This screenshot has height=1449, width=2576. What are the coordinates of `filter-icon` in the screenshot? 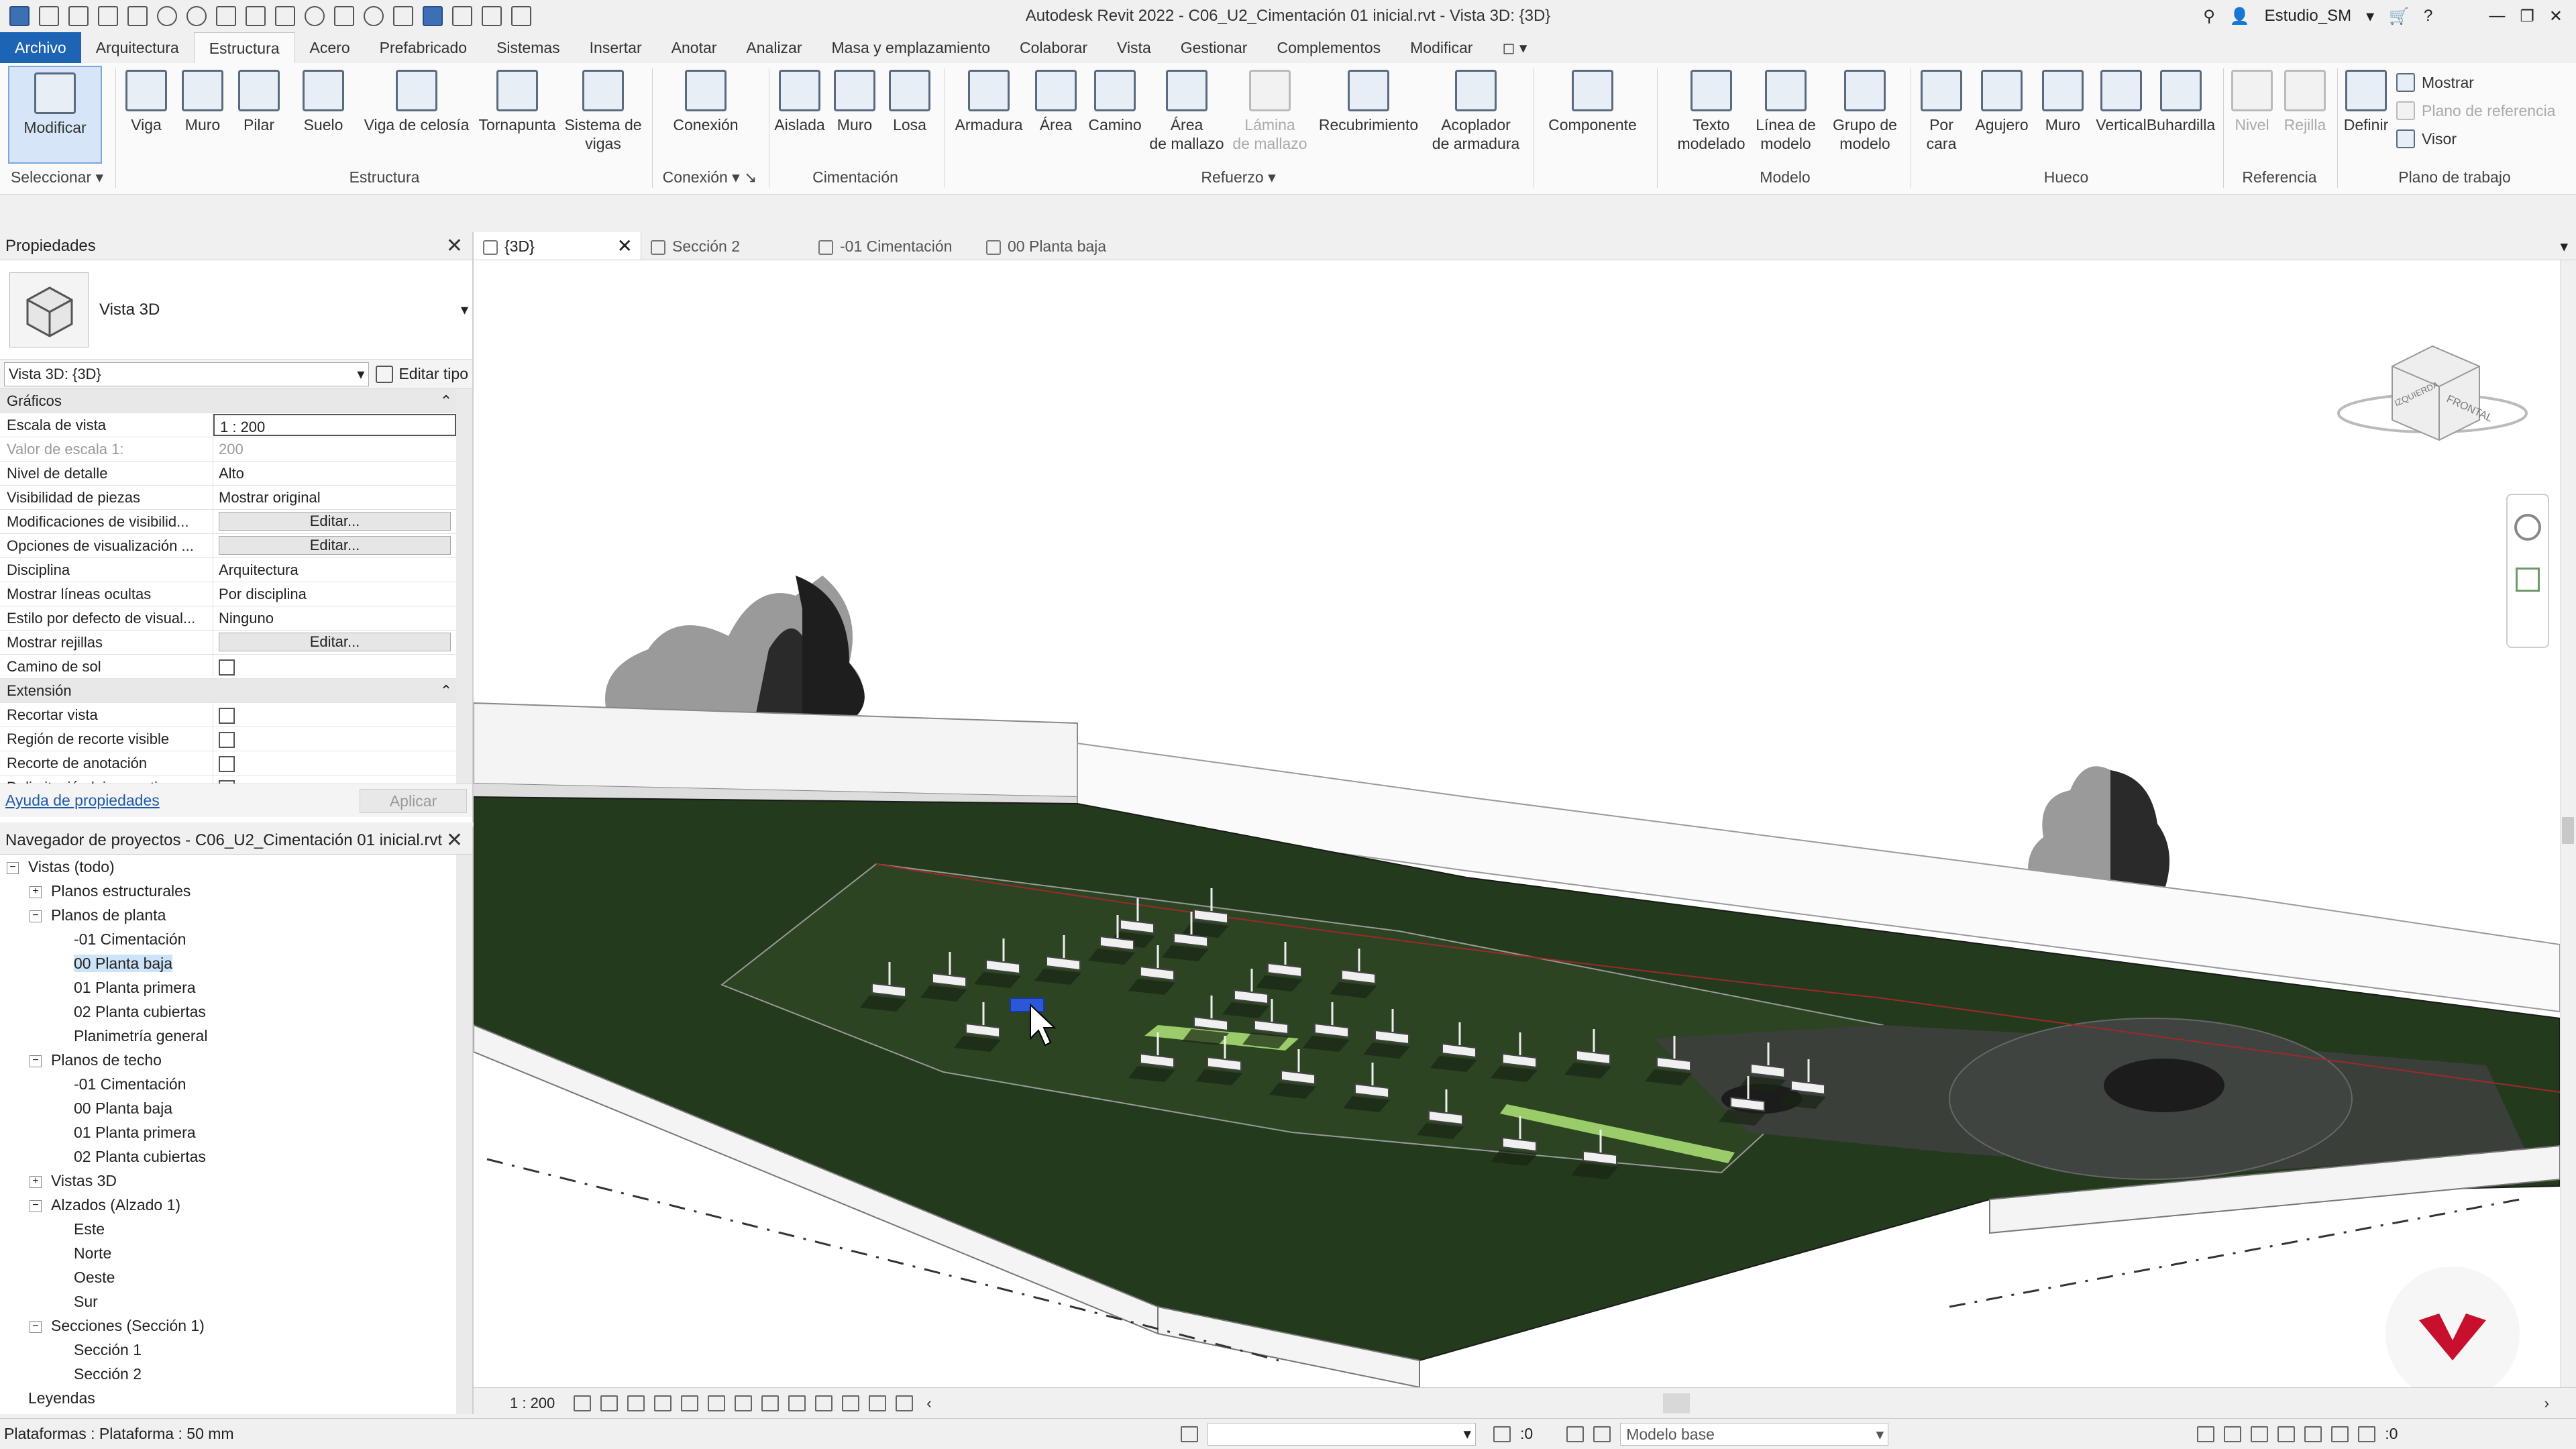 It's located at (2367, 1434).